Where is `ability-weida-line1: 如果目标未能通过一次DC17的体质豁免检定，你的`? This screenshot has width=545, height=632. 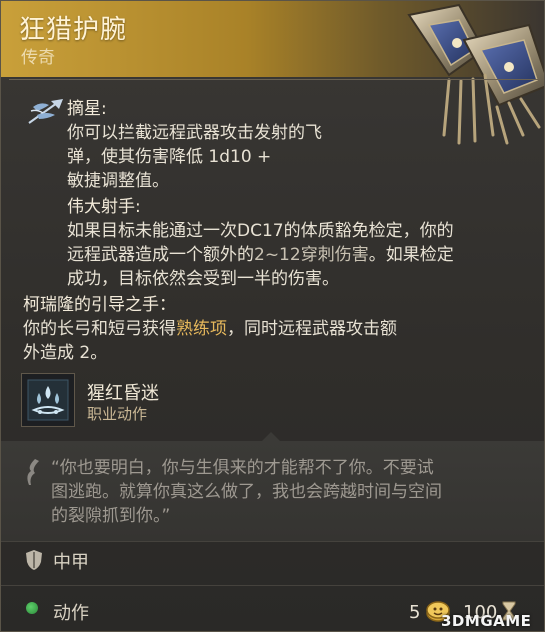 ability-weida-line1: 如果目标未能通过一次DC17的体质豁免检定，你的 is located at coordinates (260, 231).